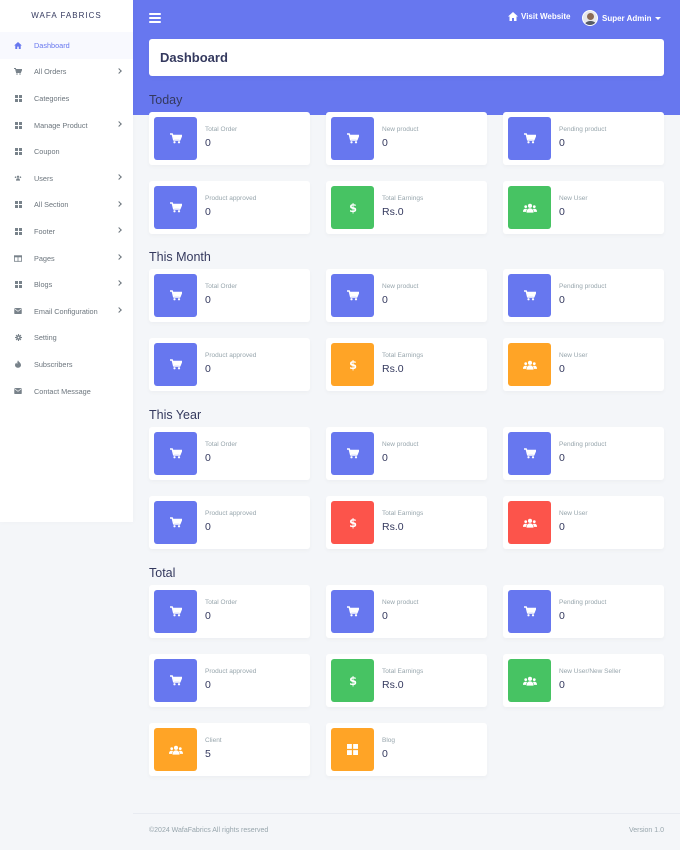  I want to click on sidebar-item-footer: Footer, so click(66, 231).